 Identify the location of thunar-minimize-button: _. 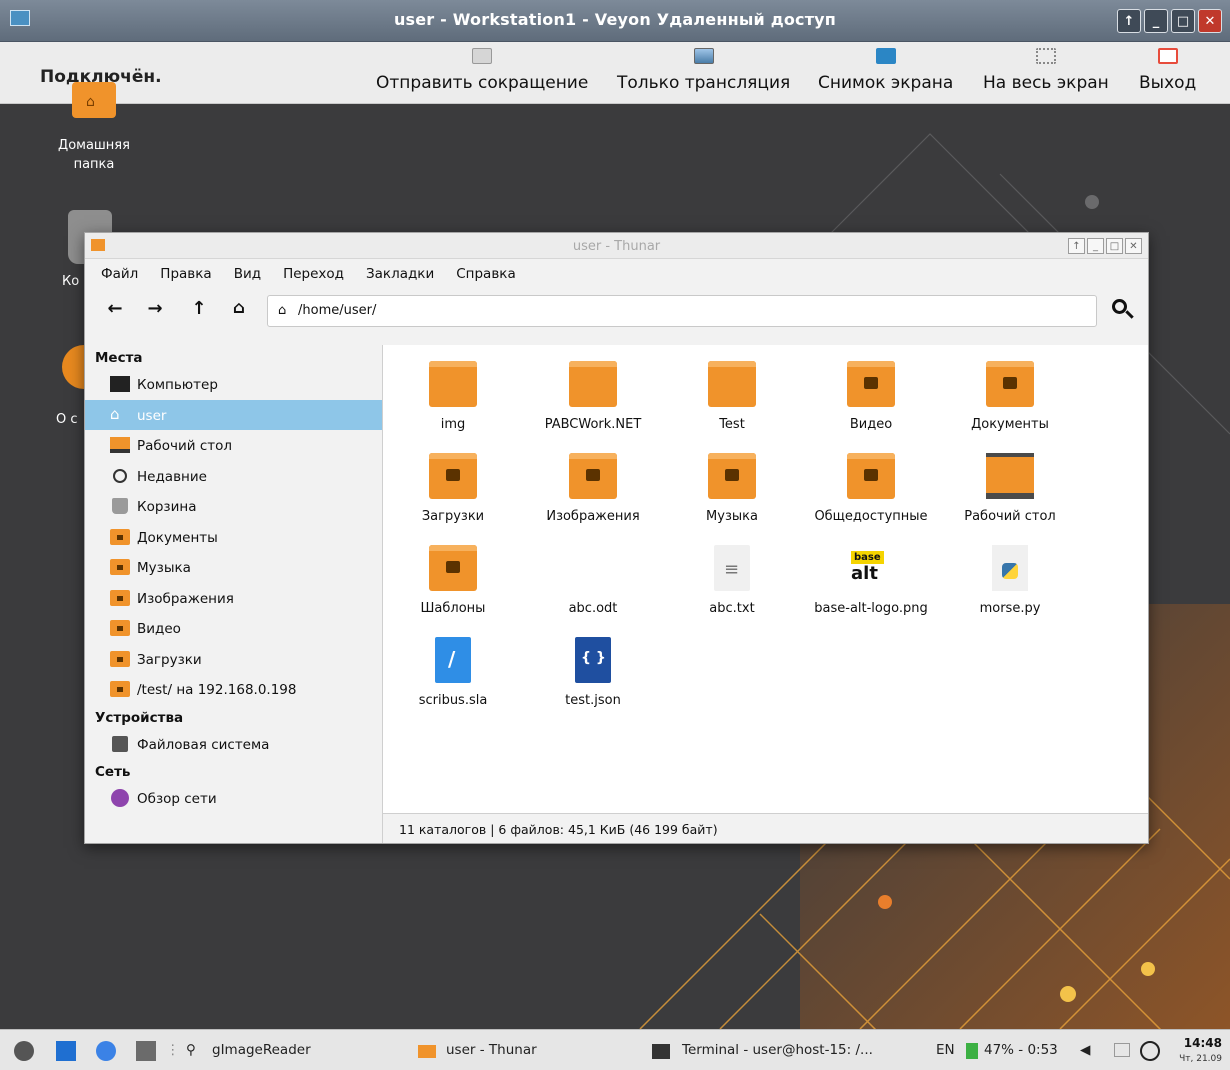
(1095, 246).